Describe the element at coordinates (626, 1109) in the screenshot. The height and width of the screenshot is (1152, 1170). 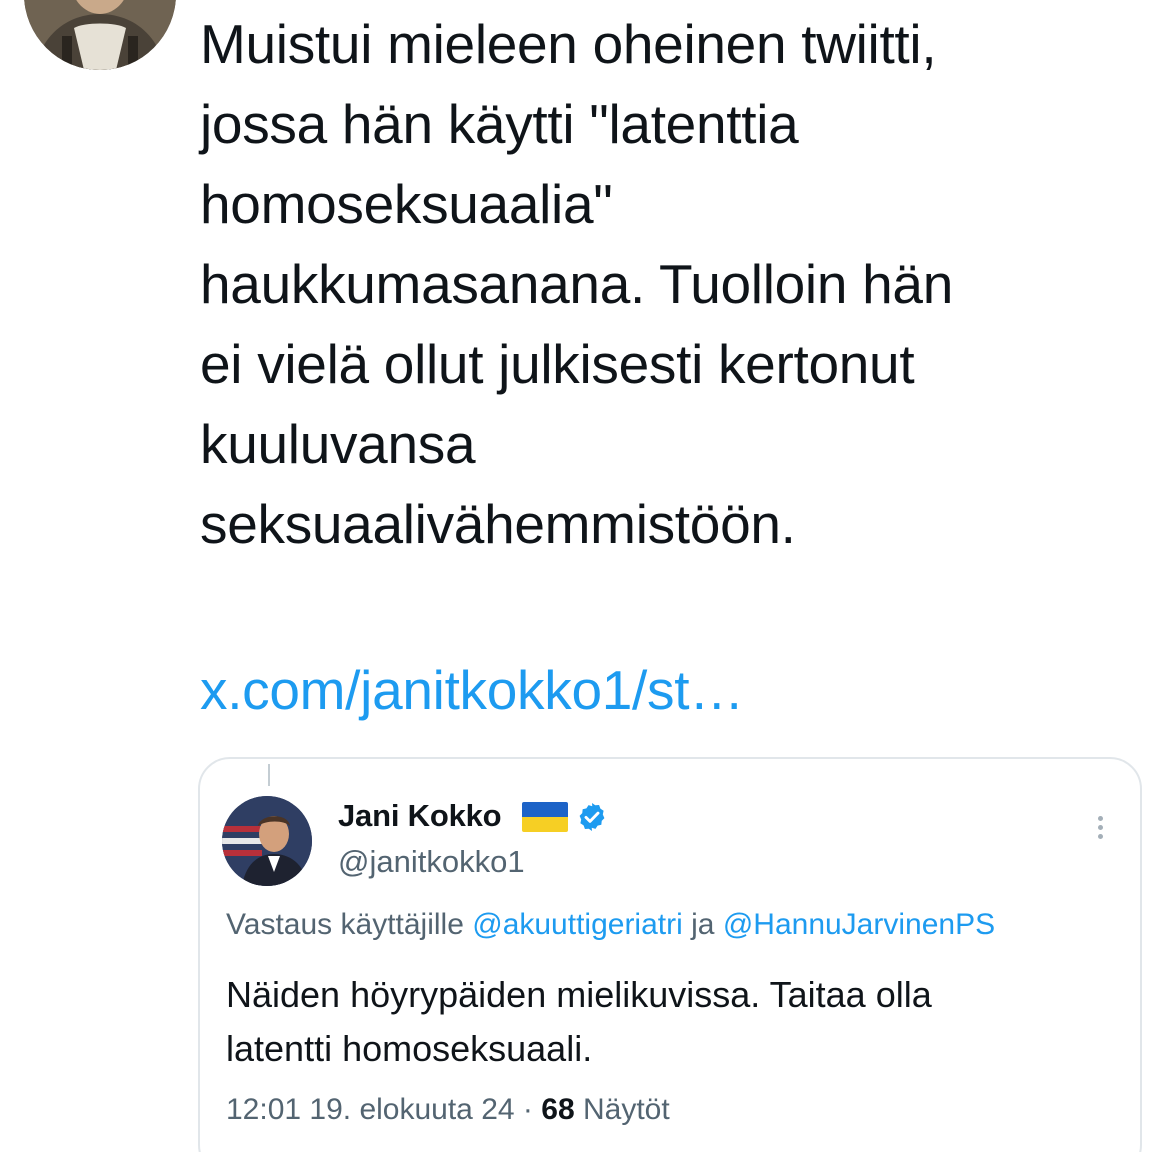
I see `views-label: Näytöt` at that location.